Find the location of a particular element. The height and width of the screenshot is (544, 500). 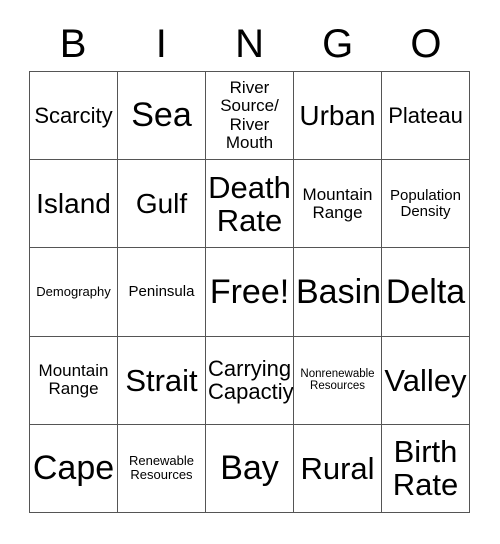

bingo-cell: Cape is located at coordinates (74, 468).